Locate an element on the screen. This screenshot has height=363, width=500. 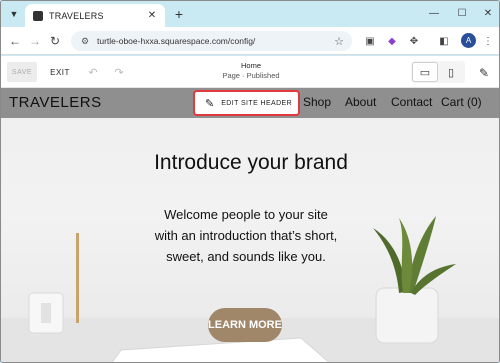
hero-title: Introduce your brand is located at coordinates (251, 162).